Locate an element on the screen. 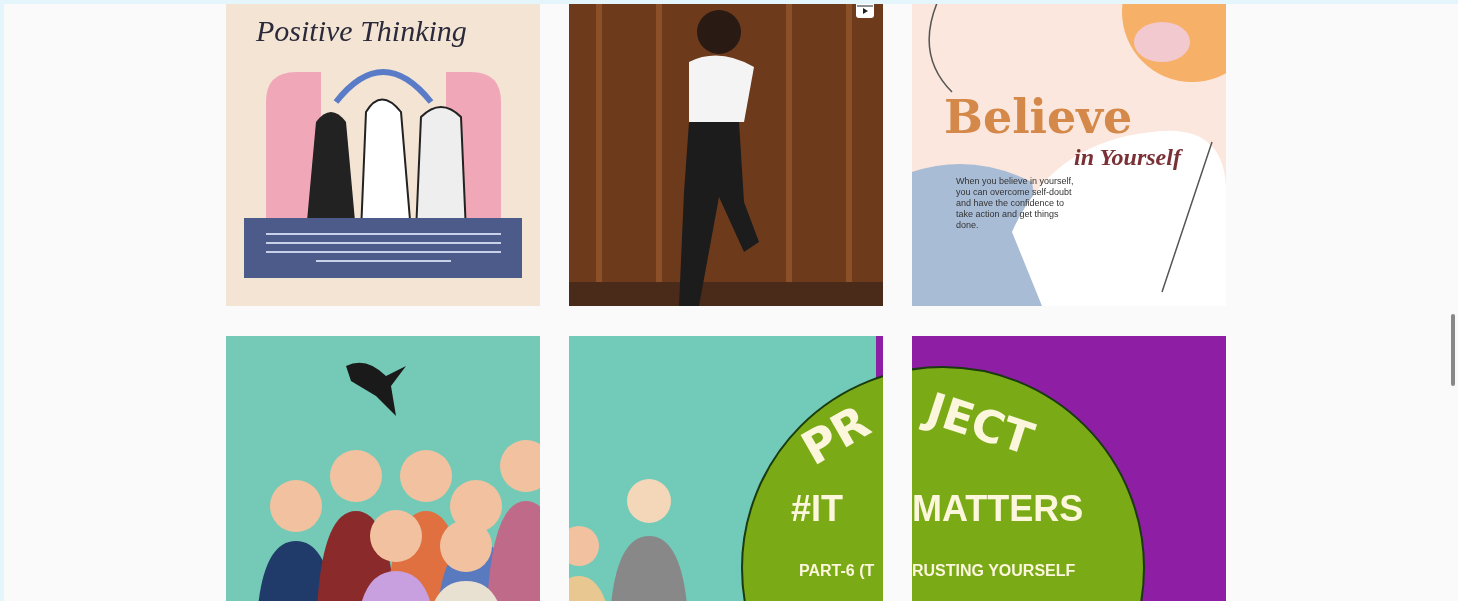  reel-icon is located at coordinates (865, 12).